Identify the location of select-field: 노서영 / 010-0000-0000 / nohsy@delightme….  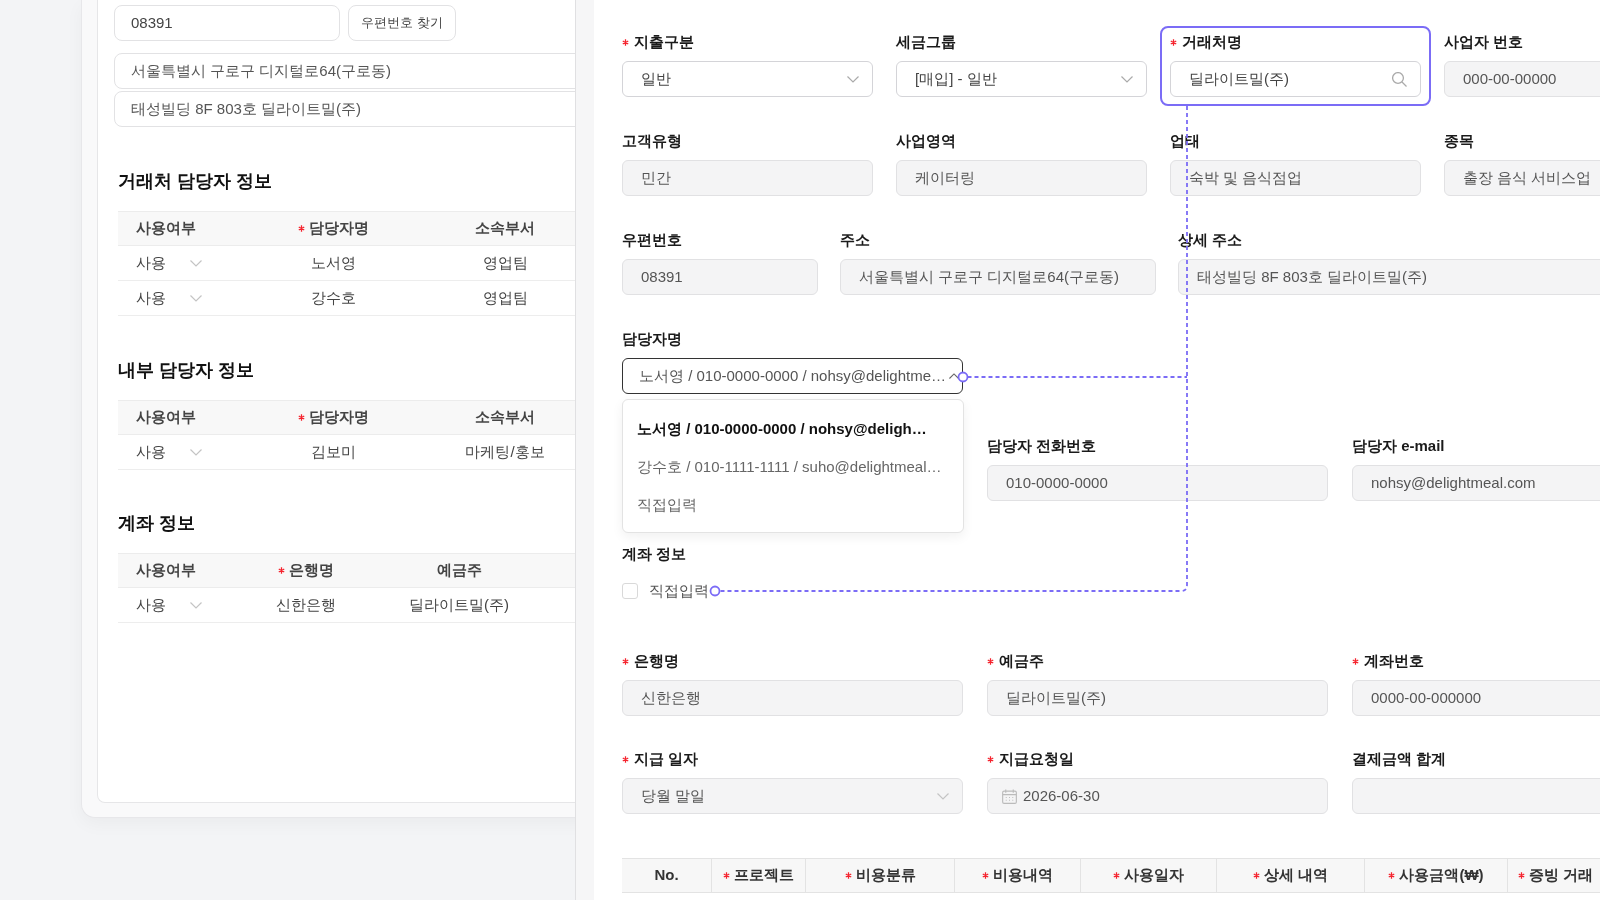
(792, 376).